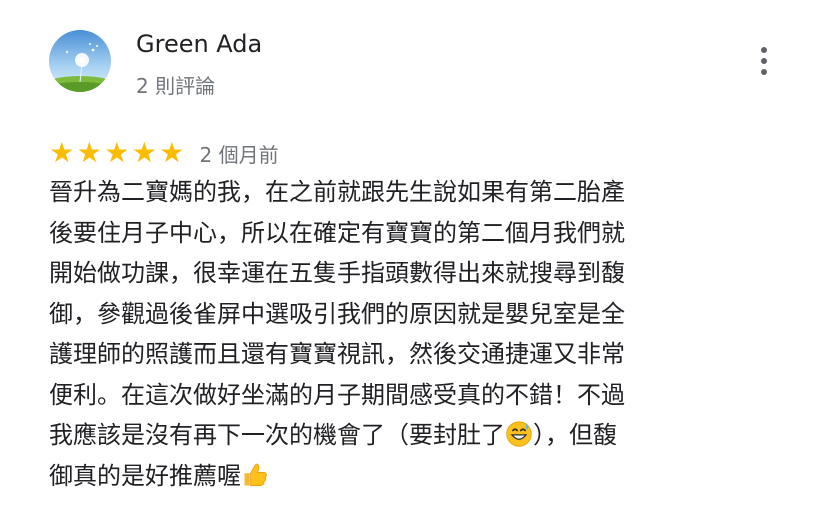 The height and width of the screenshot is (507, 828). I want to click on review-text-line: 御真的是好推薦喔, so click(394, 476).